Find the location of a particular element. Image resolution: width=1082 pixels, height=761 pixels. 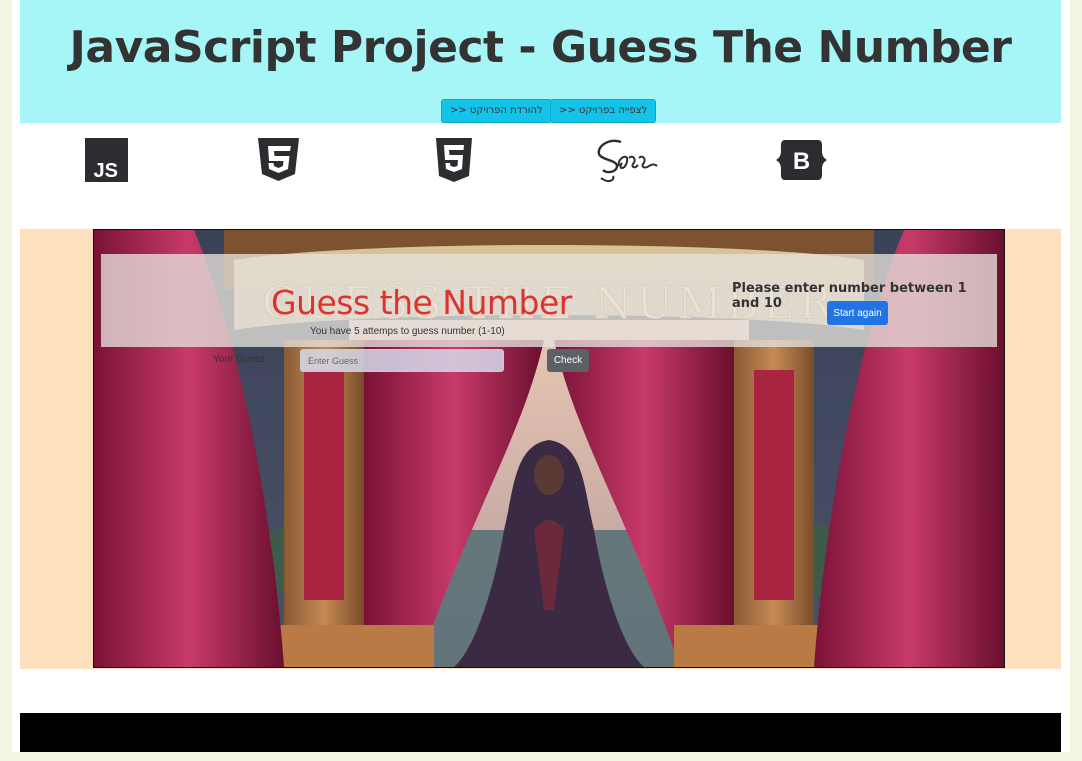

html5-logo-icon is located at coordinates (454, 162).